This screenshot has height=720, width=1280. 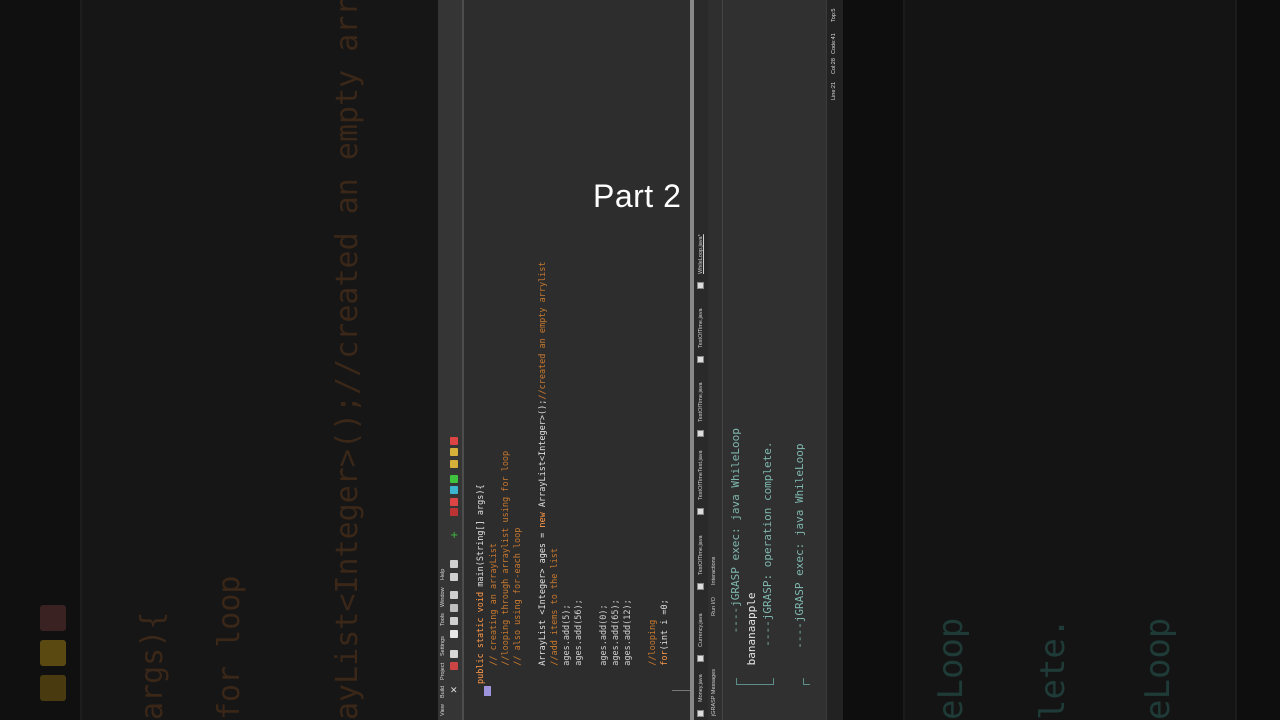 I want to click on undo-icon, so click(x=454, y=577).